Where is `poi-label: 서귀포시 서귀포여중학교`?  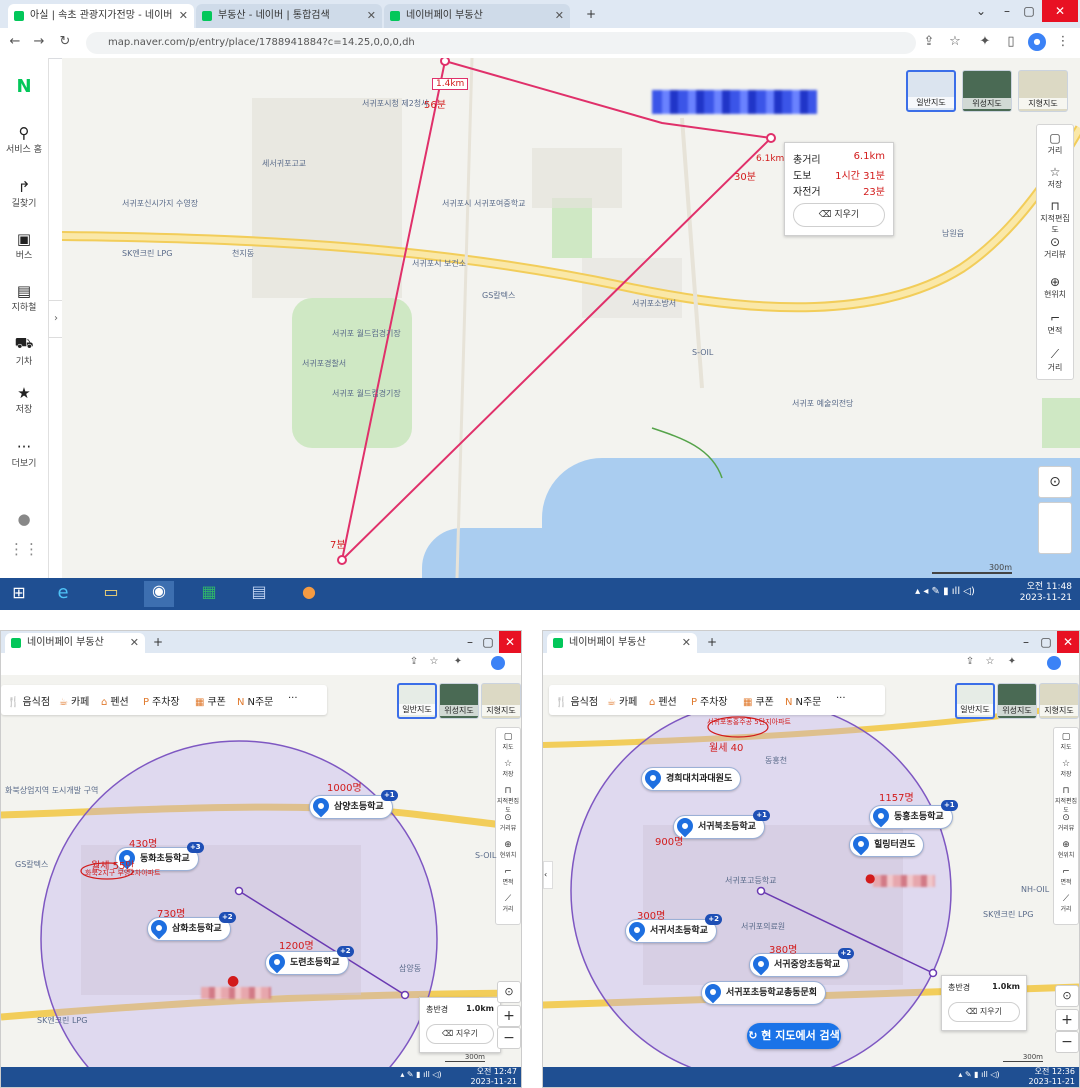
poi-label: 서귀포시 서귀포여중학교 is located at coordinates (484, 203).